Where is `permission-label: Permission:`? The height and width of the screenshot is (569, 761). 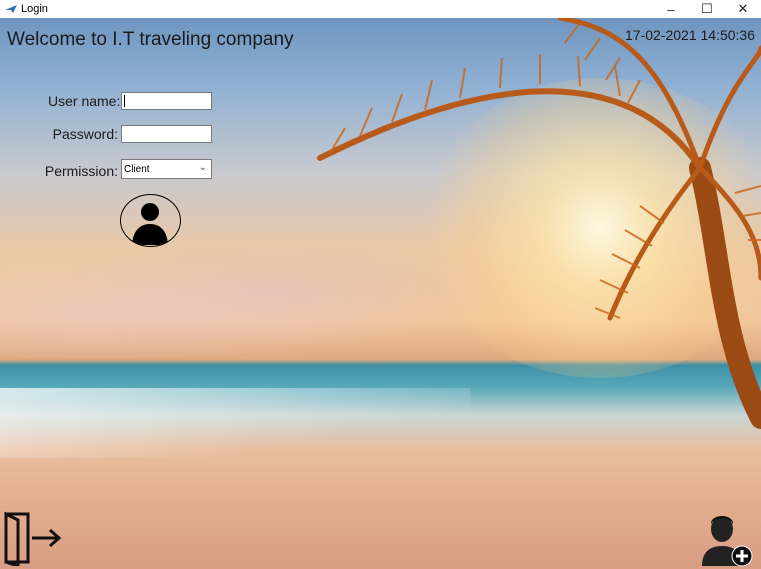
permission-label: Permission: is located at coordinates (81, 171).